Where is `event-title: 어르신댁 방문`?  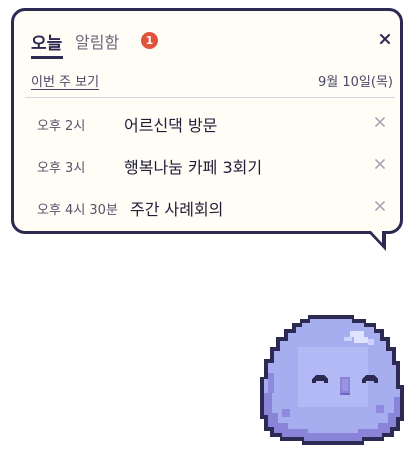
event-title: 어르신댁 방문 is located at coordinates (171, 125).